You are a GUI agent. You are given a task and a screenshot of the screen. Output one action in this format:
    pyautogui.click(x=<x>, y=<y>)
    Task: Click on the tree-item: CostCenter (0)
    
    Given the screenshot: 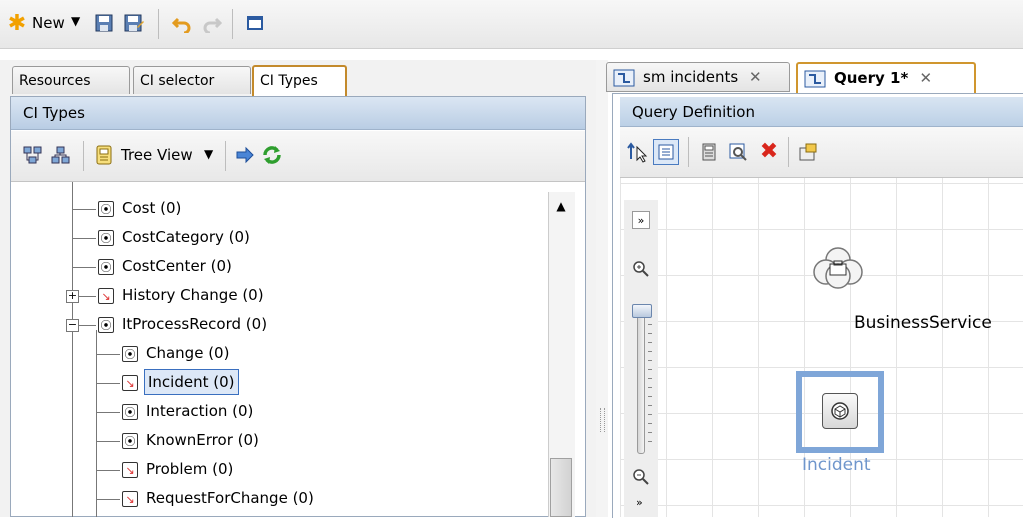 What is the action you would take?
    pyautogui.click(x=177, y=266)
    